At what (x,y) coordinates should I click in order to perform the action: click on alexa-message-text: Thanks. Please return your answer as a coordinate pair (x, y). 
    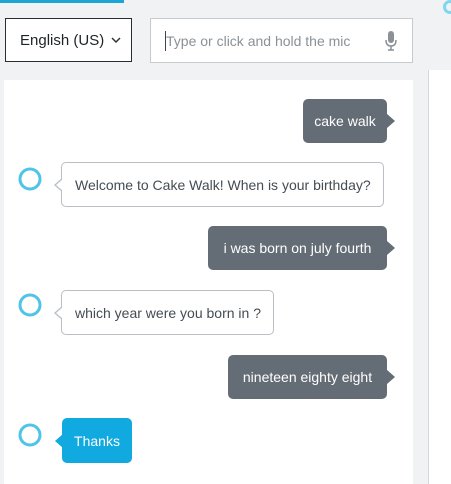
    Looking at the image, I should click on (97, 440).